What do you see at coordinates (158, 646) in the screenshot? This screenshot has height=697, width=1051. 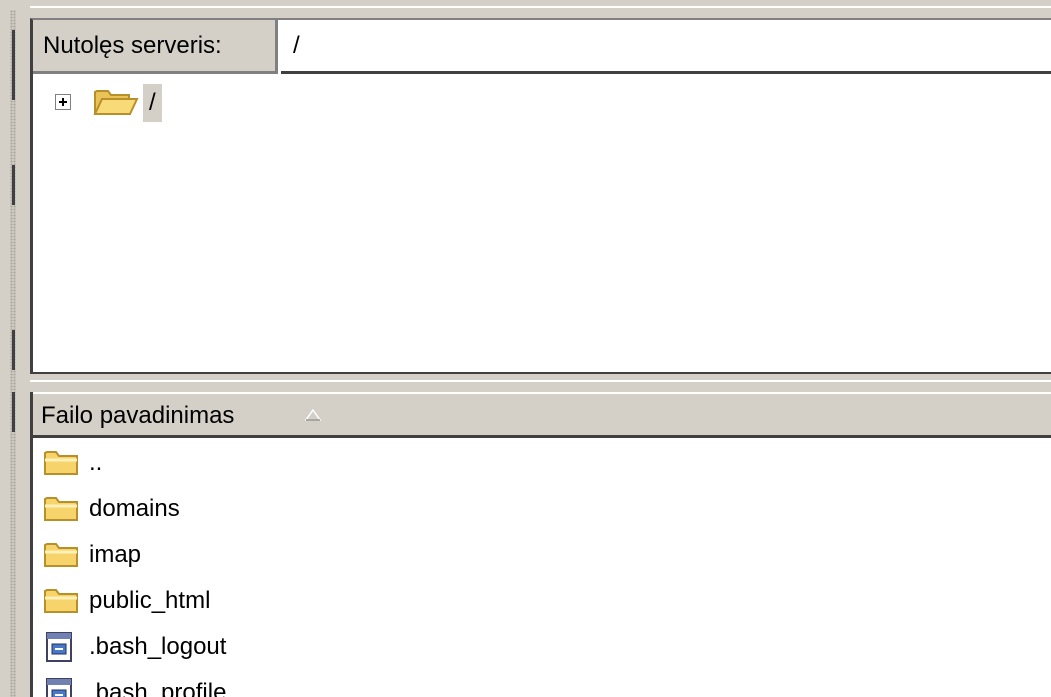 I see `file-name: .bash_logout` at bounding box center [158, 646].